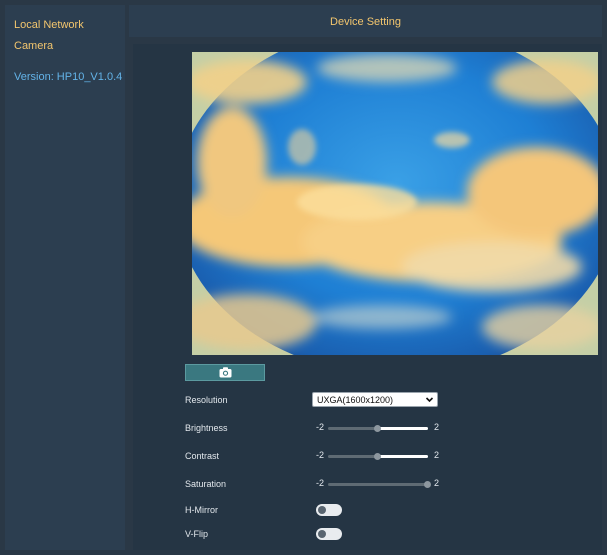 The height and width of the screenshot is (555, 607). I want to click on saturation-track, so click(379, 484).